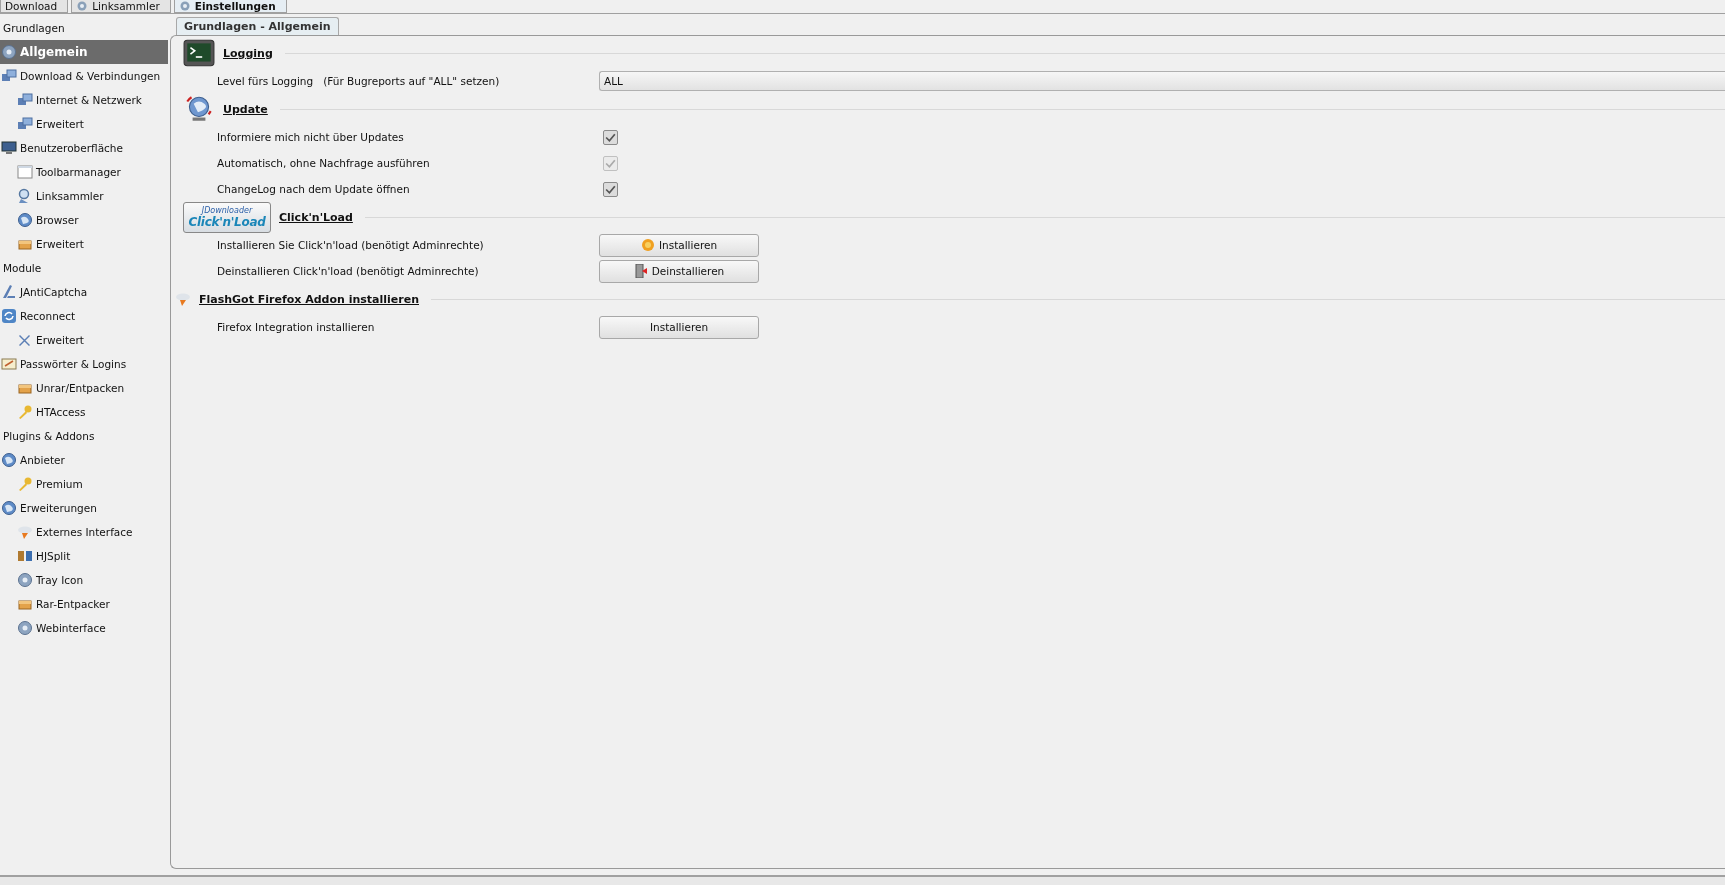 Image resolution: width=1725 pixels, height=885 pixels. What do you see at coordinates (9, 316) in the screenshot?
I see `refresh-icon` at bounding box center [9, 316].